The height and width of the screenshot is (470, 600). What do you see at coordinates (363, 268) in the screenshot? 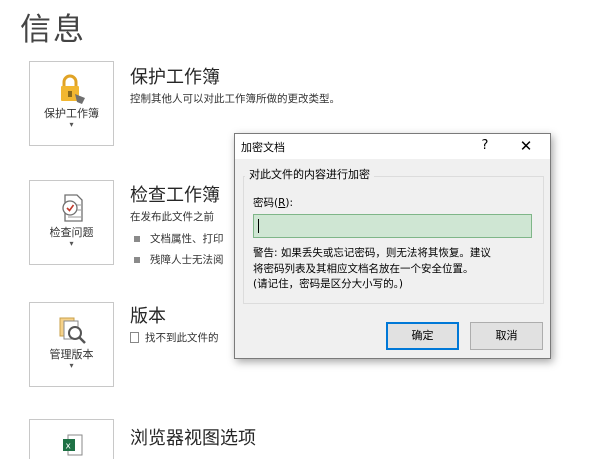
I see `warning-line: 将密码列表及其相应文档名放在一个安全位置。` at bounding box center [363, 268].